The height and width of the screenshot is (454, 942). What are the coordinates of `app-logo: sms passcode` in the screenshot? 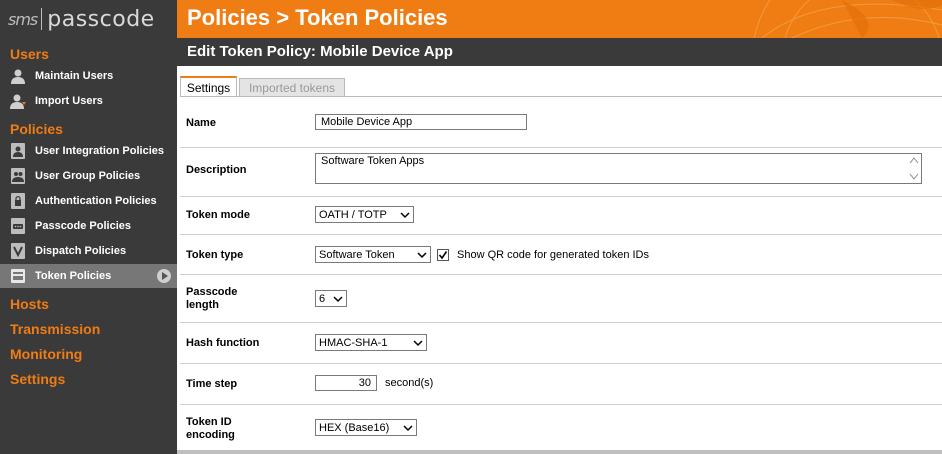 It's located at (88, 19).